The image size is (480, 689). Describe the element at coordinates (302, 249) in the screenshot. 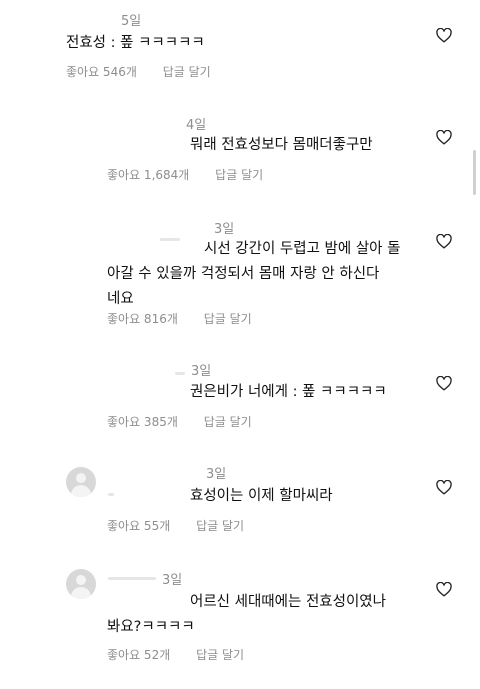

I see `comment-text-line: 시선 강간이 두렵고 밤에 살아 돌` at that location.